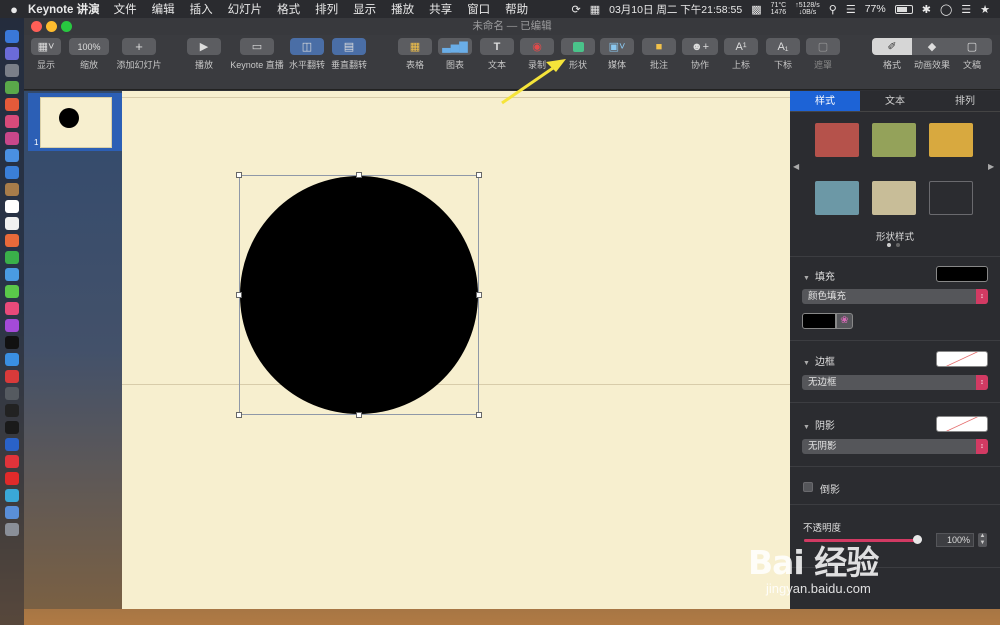 The width and height of the screenshot is (1000, 625). What do you see at coordinates (818, 588) in the screenshot?
I see `watermark-url: jingyan.baidu.com` at bounding box center [818, 588].